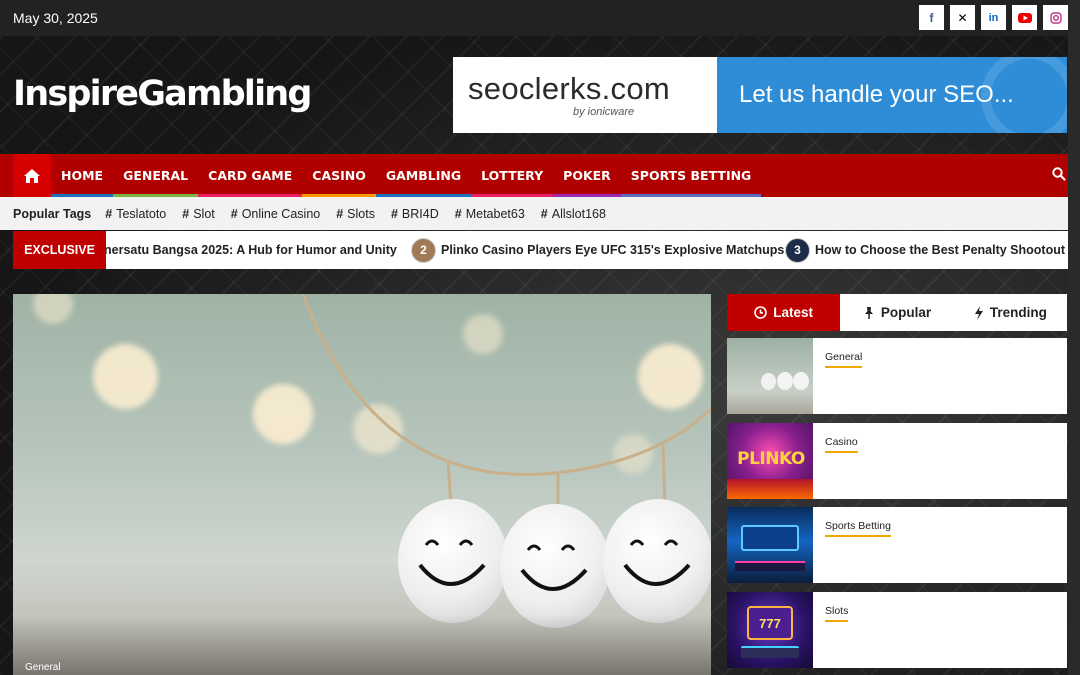  Describe the element at coordinates (569, 88) in the screenshot. I see `ad-brand-text: seoclerks.com` at that location.